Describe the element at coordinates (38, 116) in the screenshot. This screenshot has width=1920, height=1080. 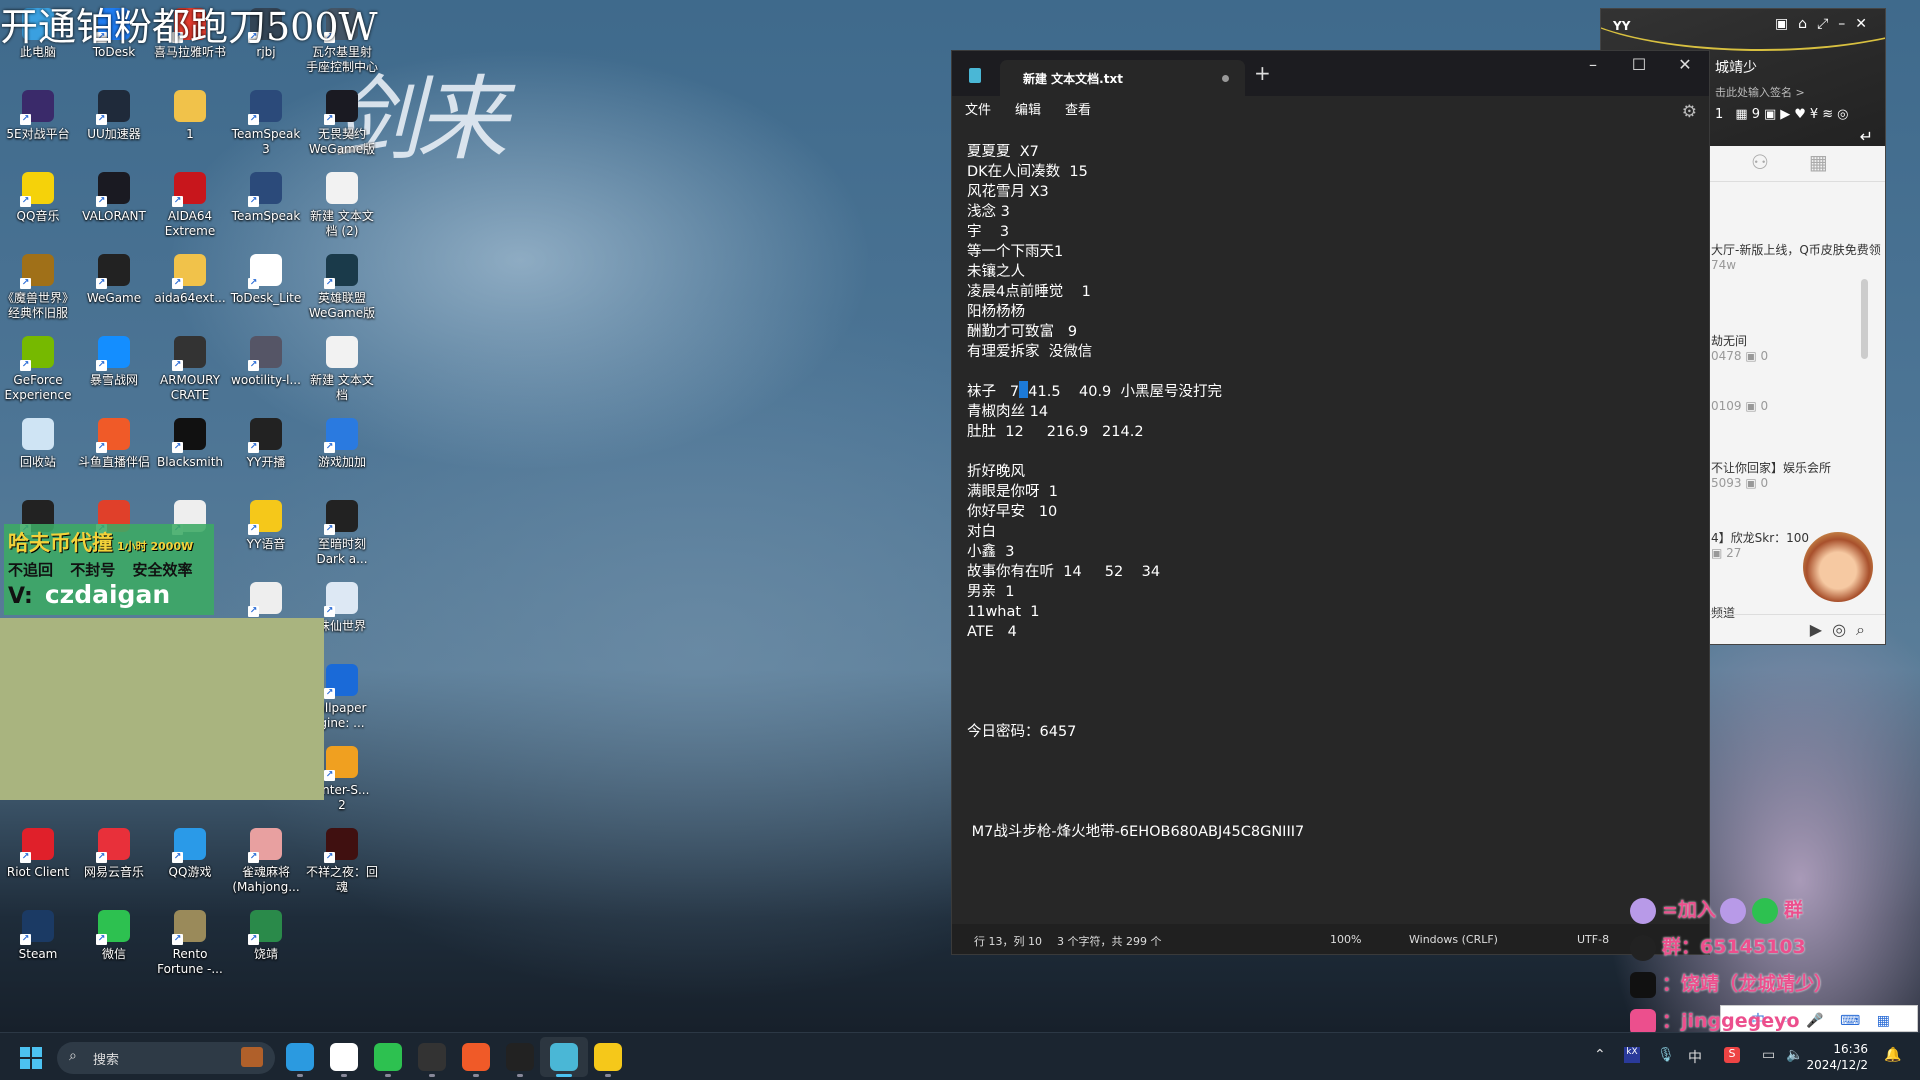
I see `desktop-icon: 5E对战平台` at that location.